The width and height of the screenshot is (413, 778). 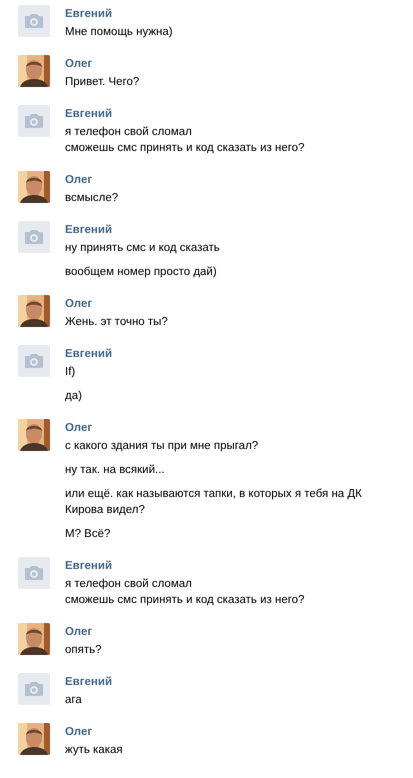 I want to click on message-text: ну принять смс и код сказать, so click(x=142, y=248).